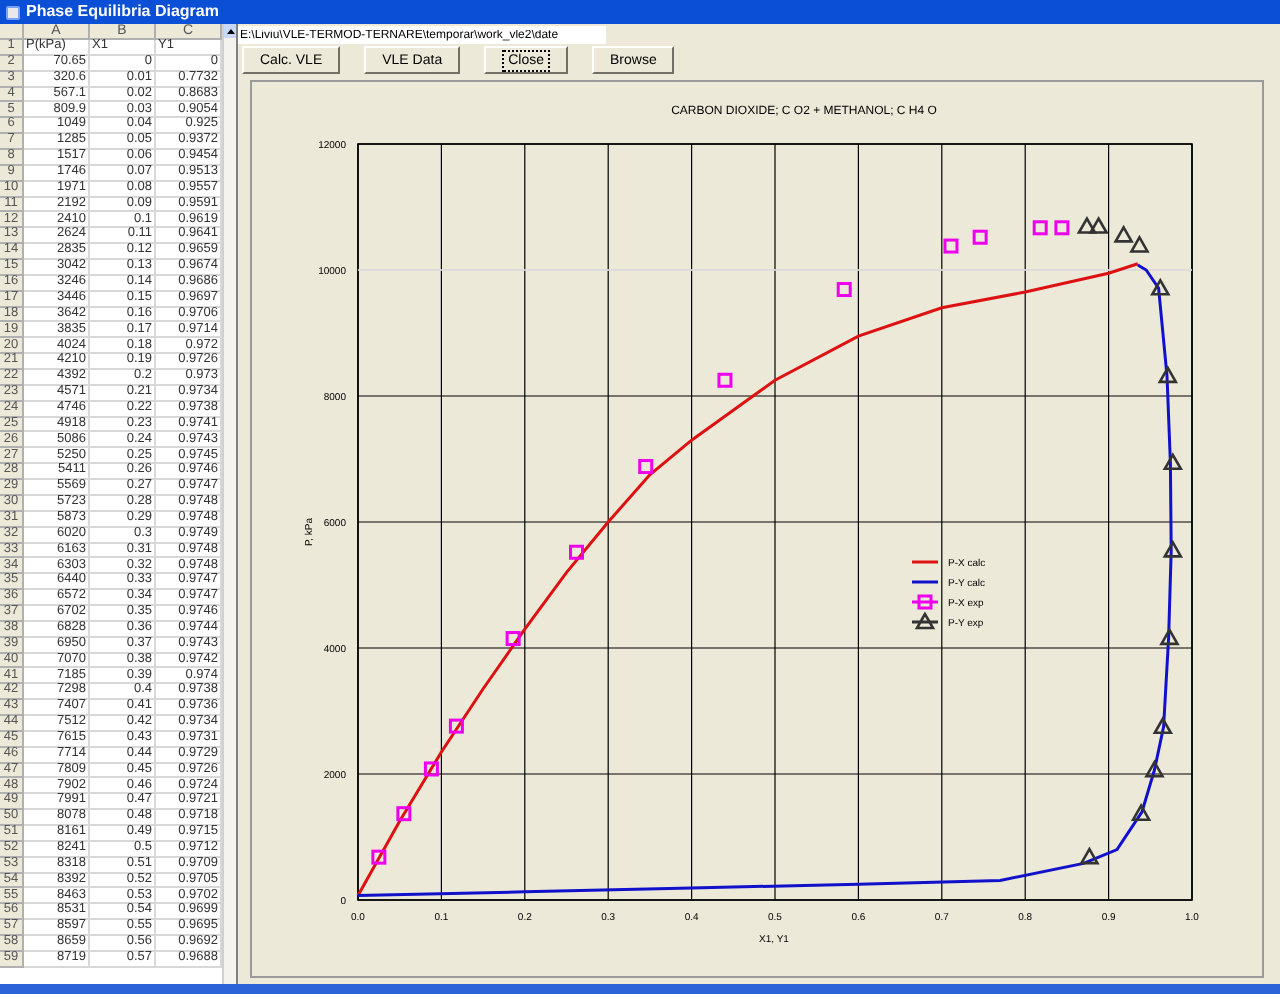 Image resolution: width=1280 pixels, height=994 pixels. What do you see at coordinates (230, 31) in the screenshot?
I see `scroll-up-icon` at bounding box center [230, 31].